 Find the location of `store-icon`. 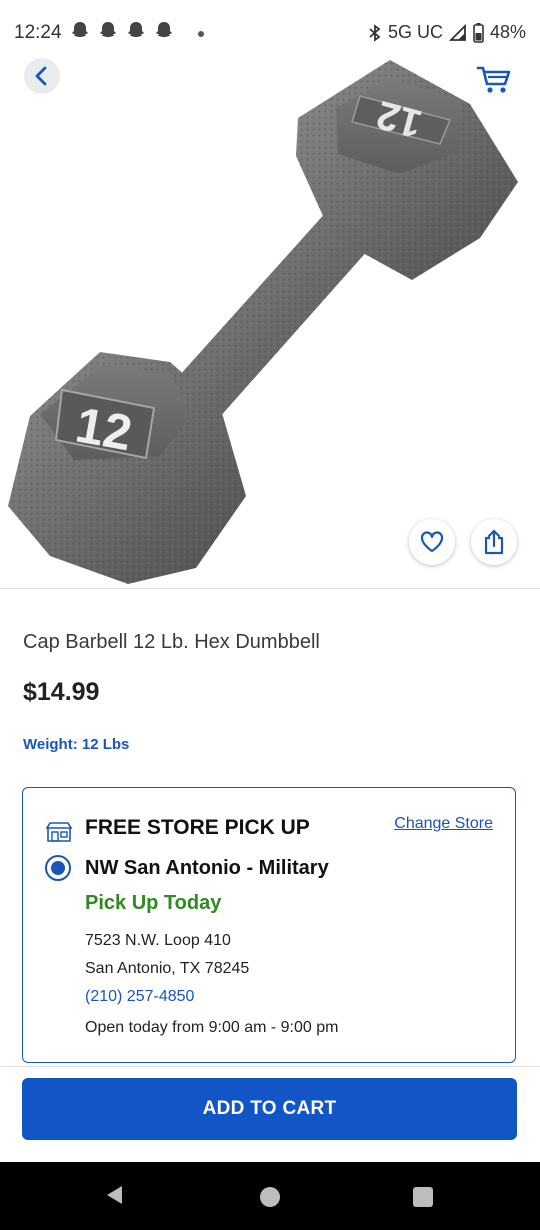

store-icon is located at coordinates (59, 832).